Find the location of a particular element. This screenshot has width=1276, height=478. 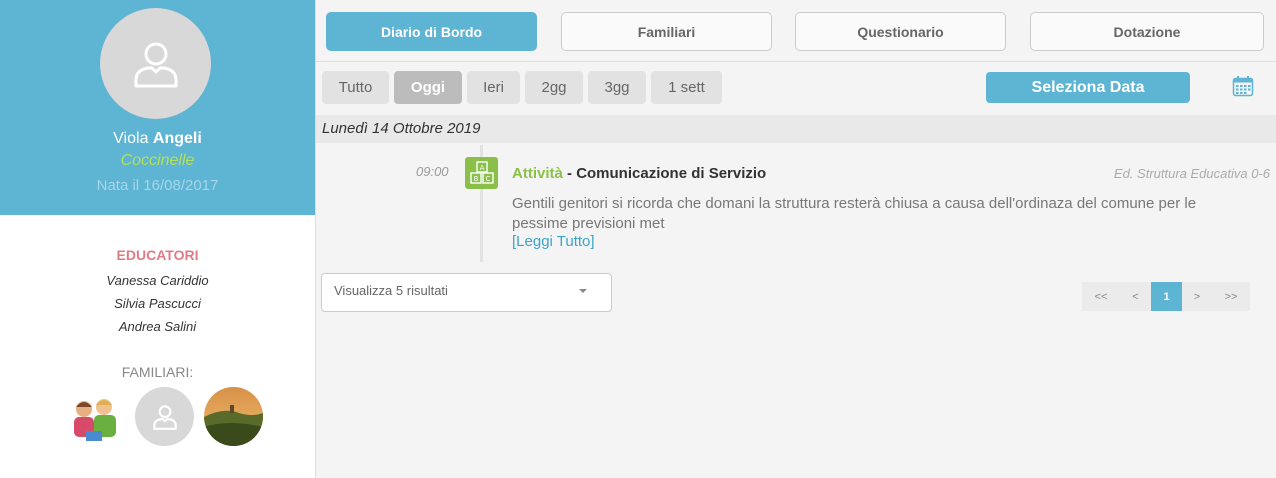

entry-category: Attività is located at coordinates (537, 173).